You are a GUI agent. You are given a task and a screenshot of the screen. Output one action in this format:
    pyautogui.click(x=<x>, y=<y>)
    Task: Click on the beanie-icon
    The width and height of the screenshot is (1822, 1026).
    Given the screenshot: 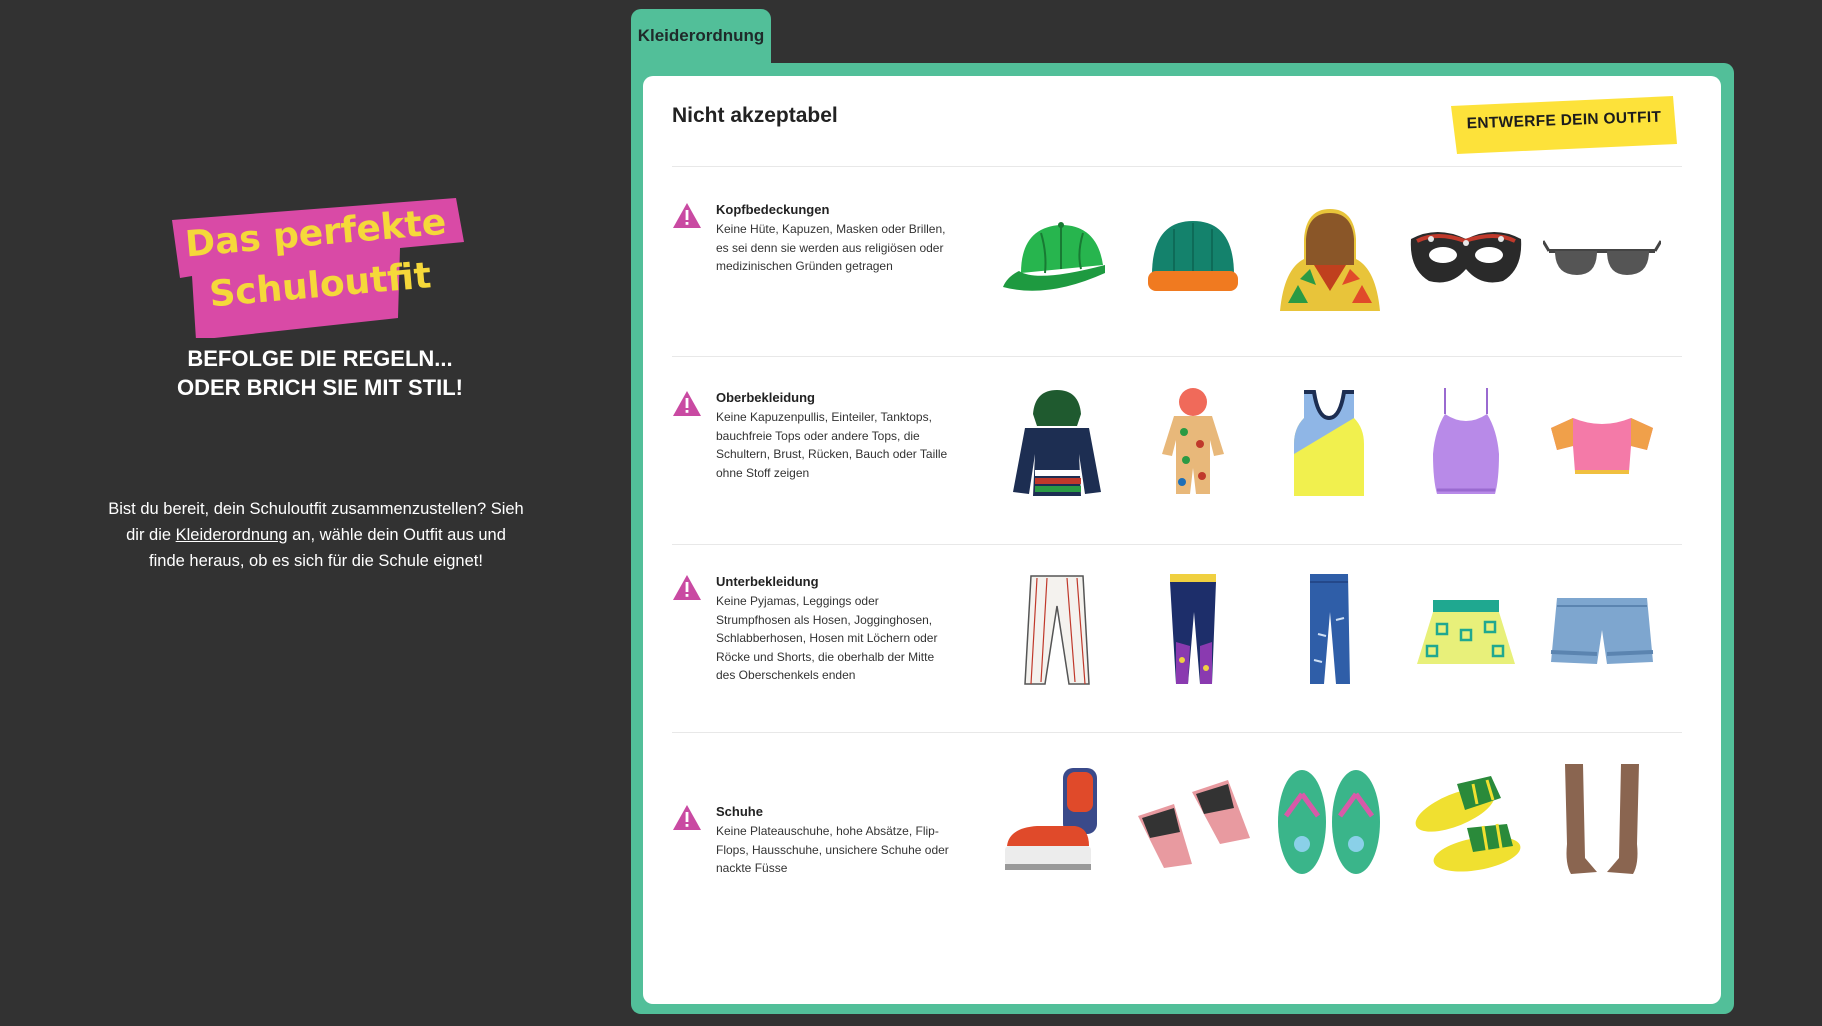 What is the action you would take?
    pyautogui.click(x=1193, y=258)
    